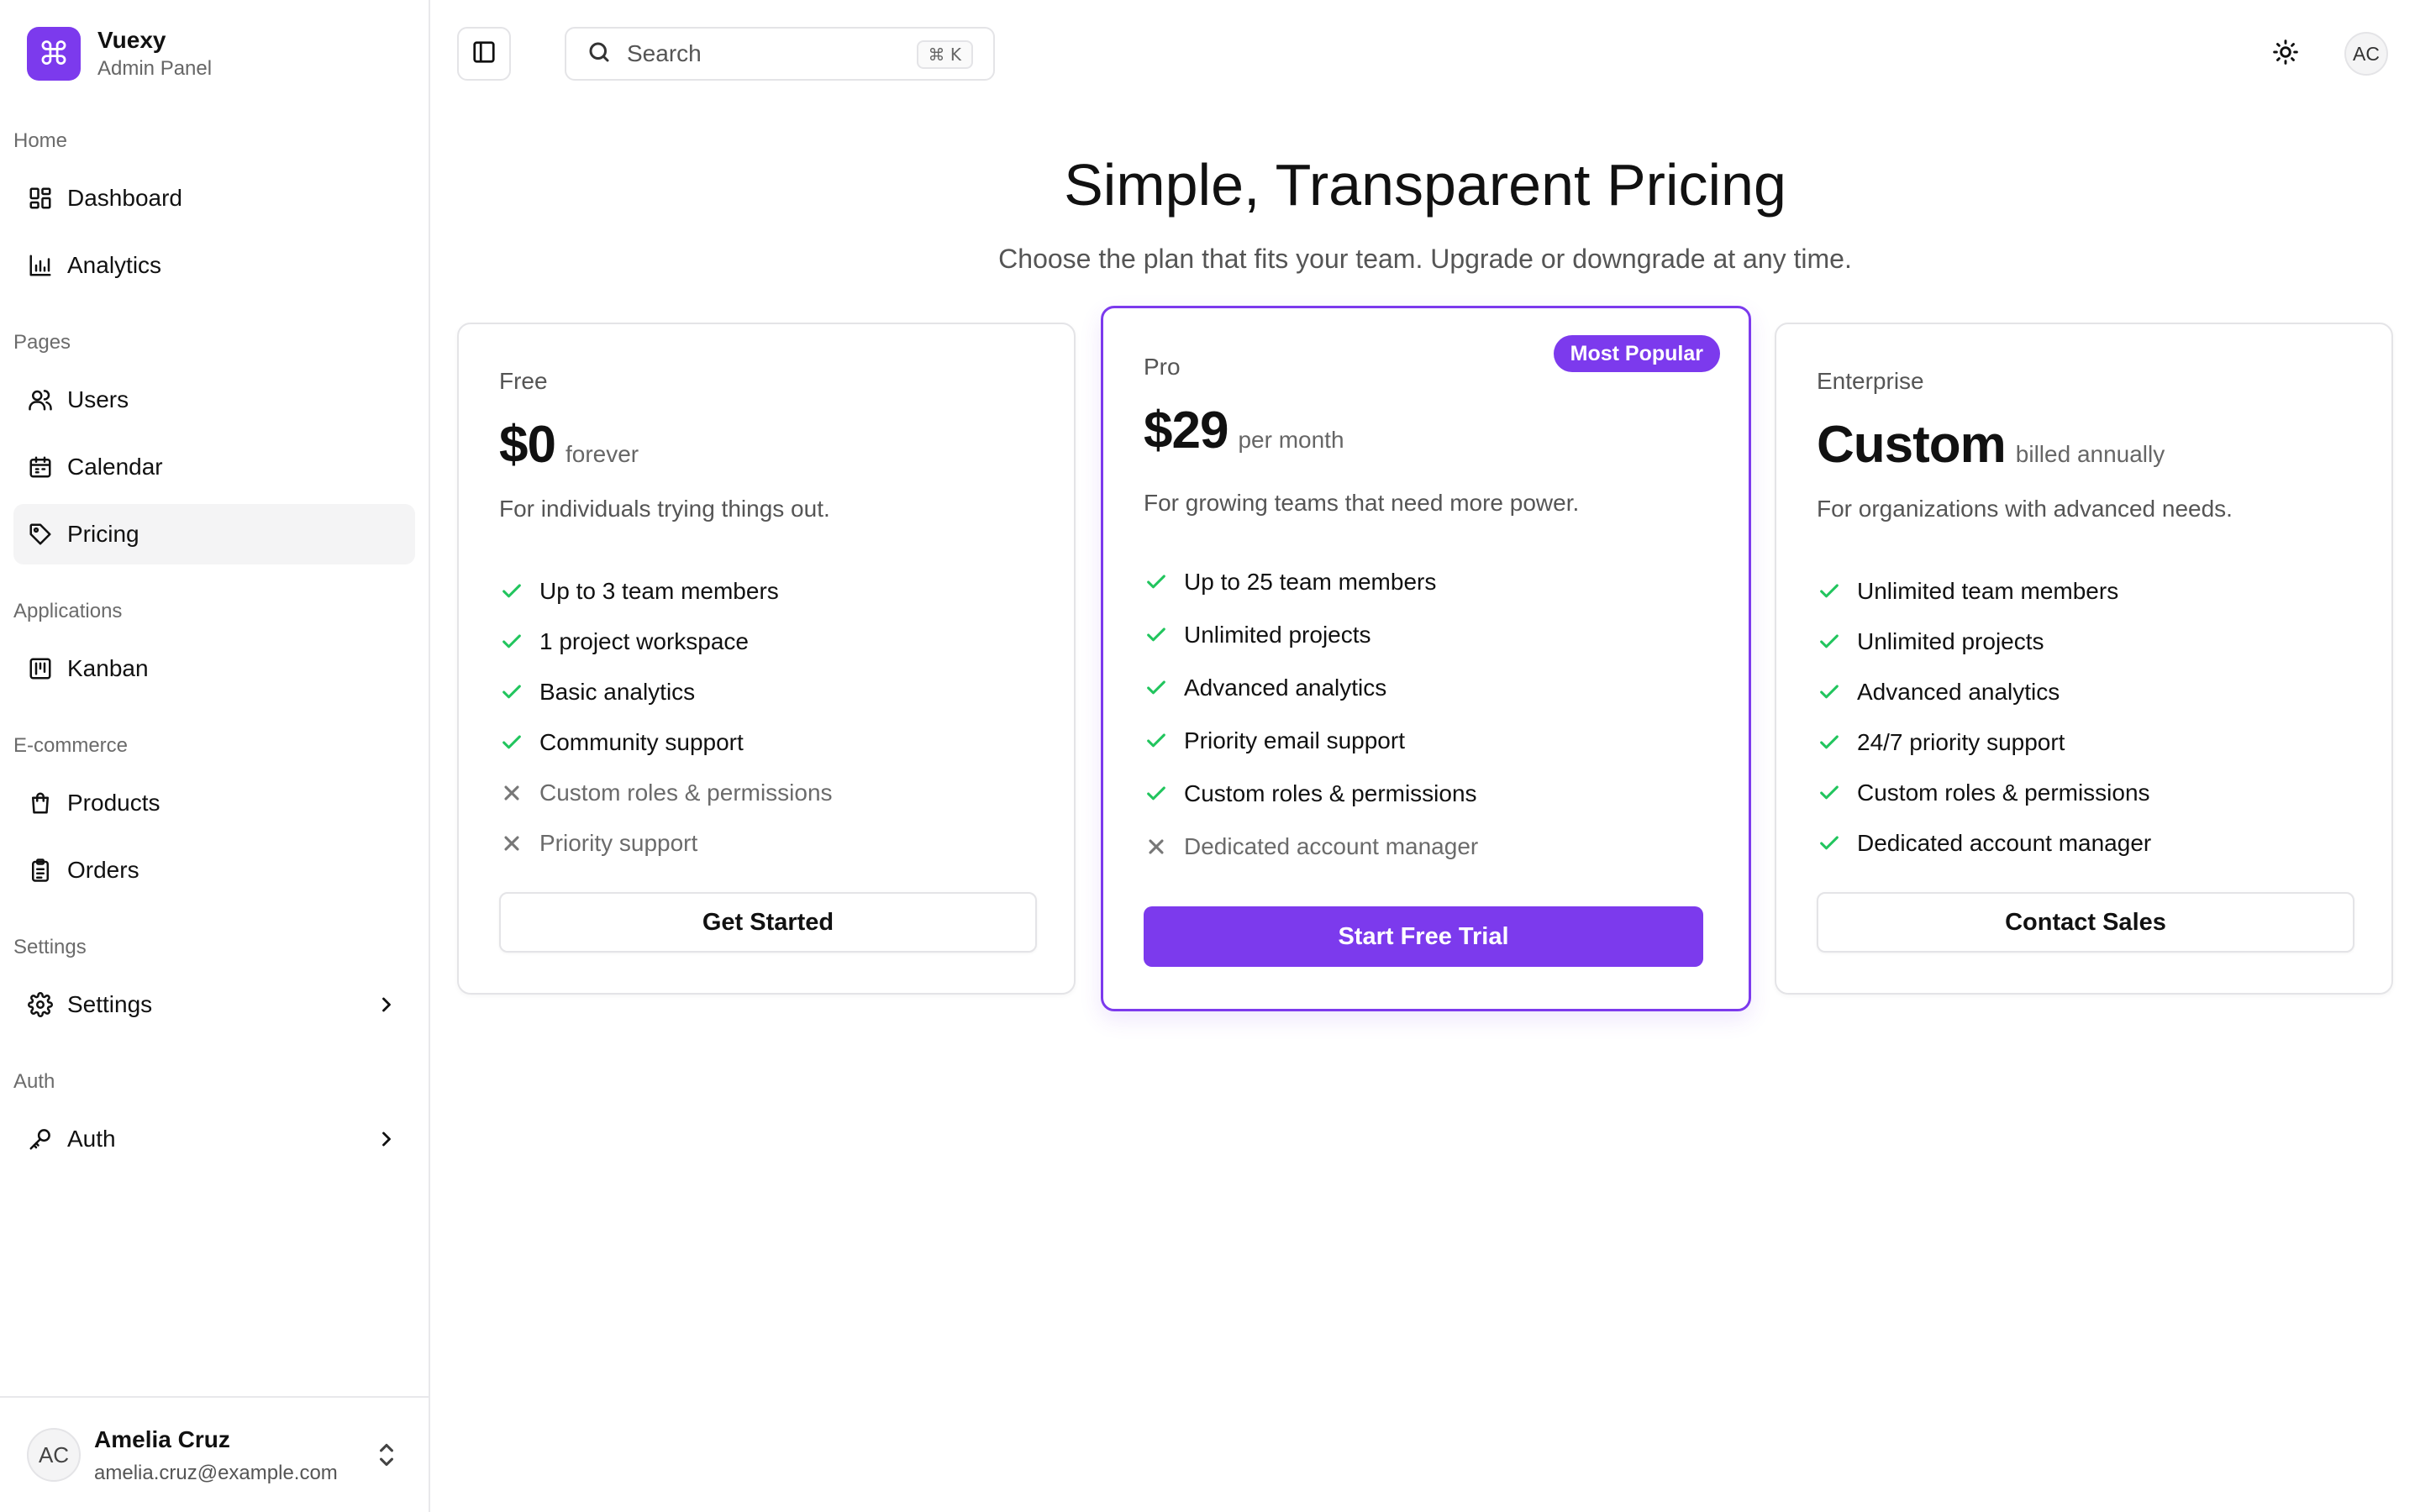 This screenshot has height=1512, width=2420. I want to click on brand-name: Vuexy, so click(131, 40).